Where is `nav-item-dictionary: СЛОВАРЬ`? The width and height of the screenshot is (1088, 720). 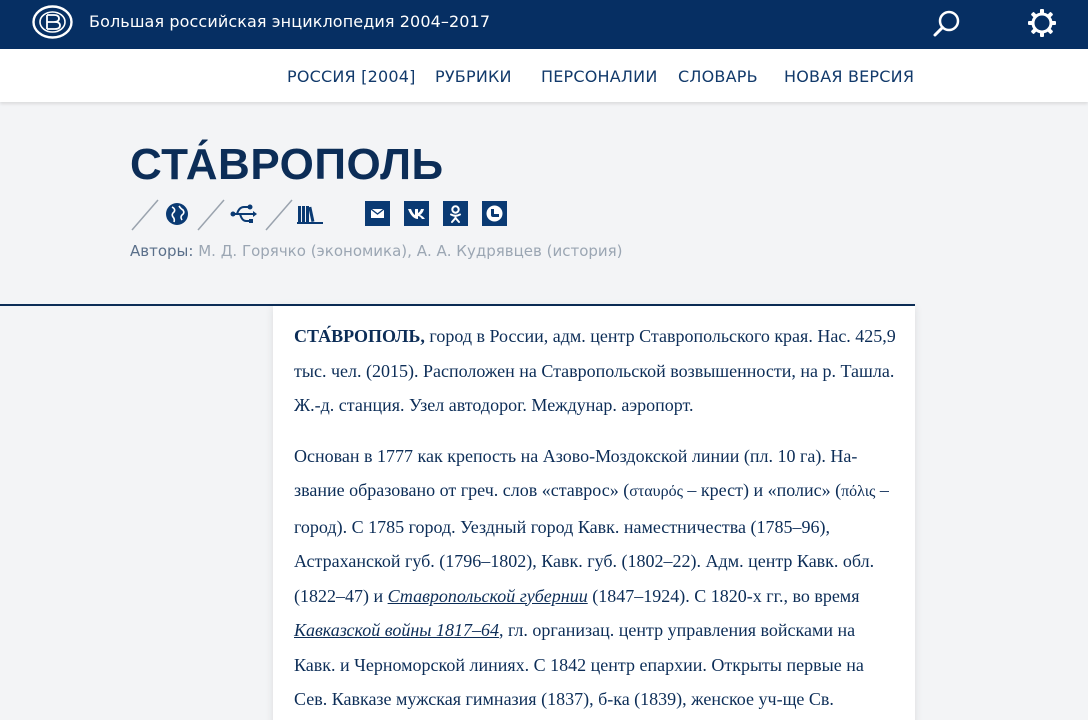 nav-item-dictionary: СЛОВАРЬ is located at coordinates (718, 76).